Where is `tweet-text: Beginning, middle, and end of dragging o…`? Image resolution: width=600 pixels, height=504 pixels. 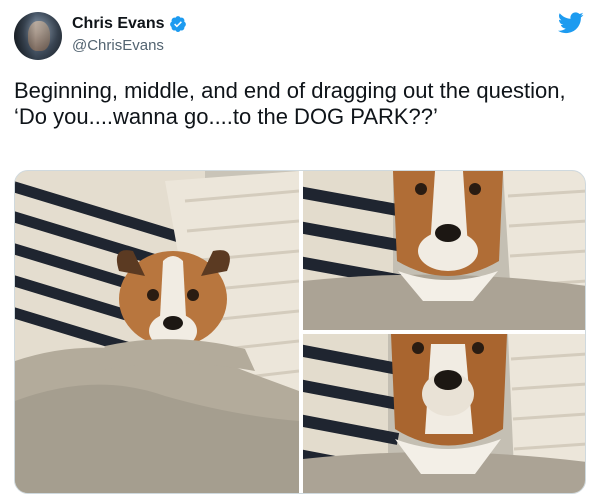 tweet-text: Beginning, middle, and end of dragging o… is located at coordinates (290, 103).